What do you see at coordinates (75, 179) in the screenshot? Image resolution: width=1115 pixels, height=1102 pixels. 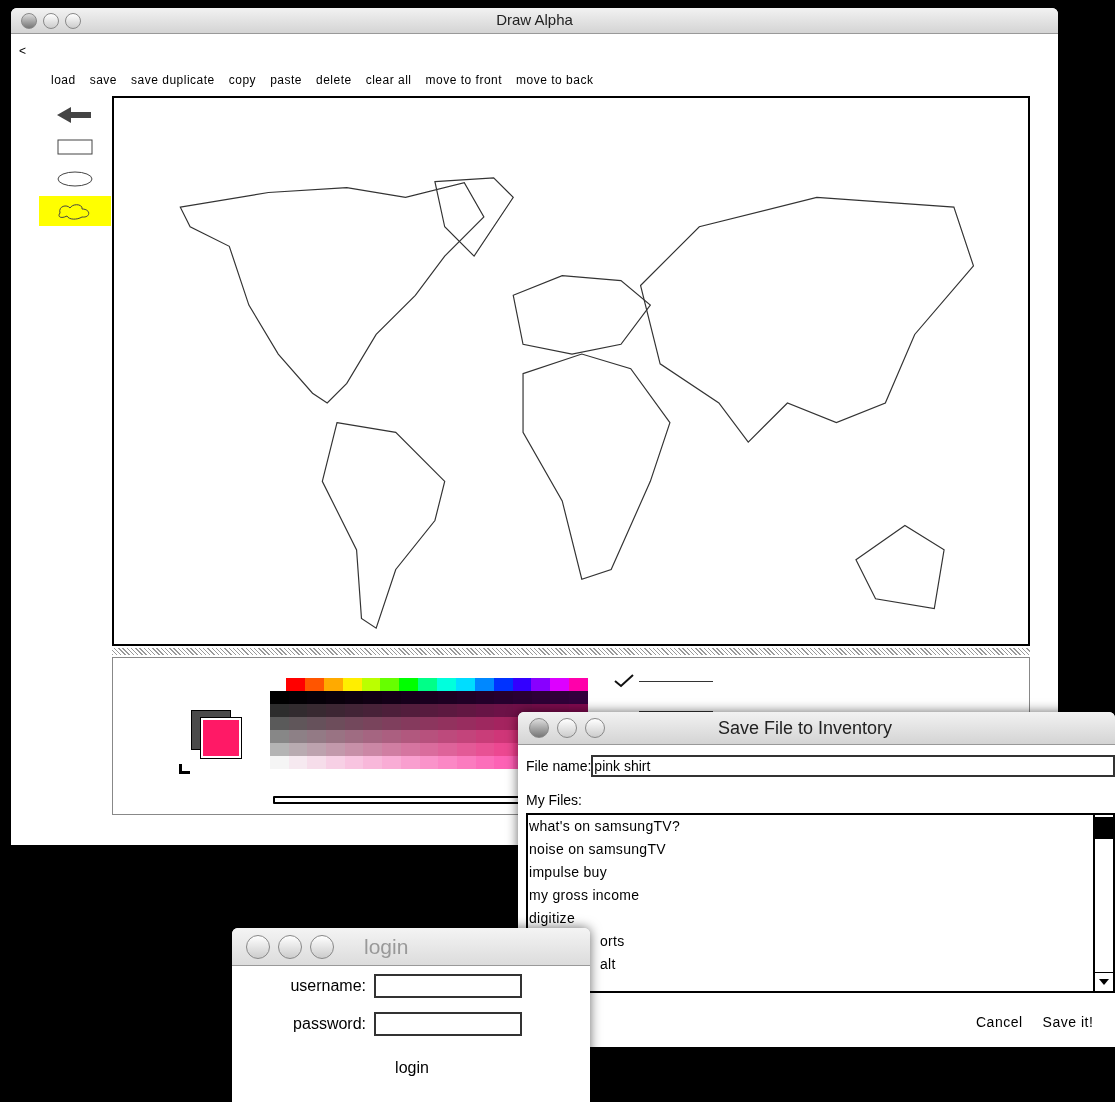 I see `ellipse-icon` at bounding box center [75, 179].